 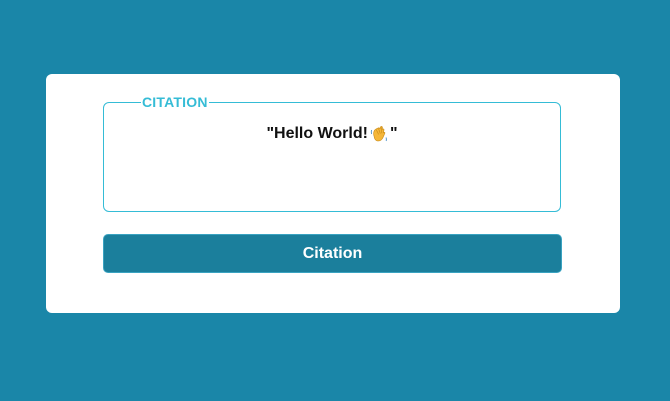 I want to click on citation-quote: "Hello World! ", so click(x=332, y=134).